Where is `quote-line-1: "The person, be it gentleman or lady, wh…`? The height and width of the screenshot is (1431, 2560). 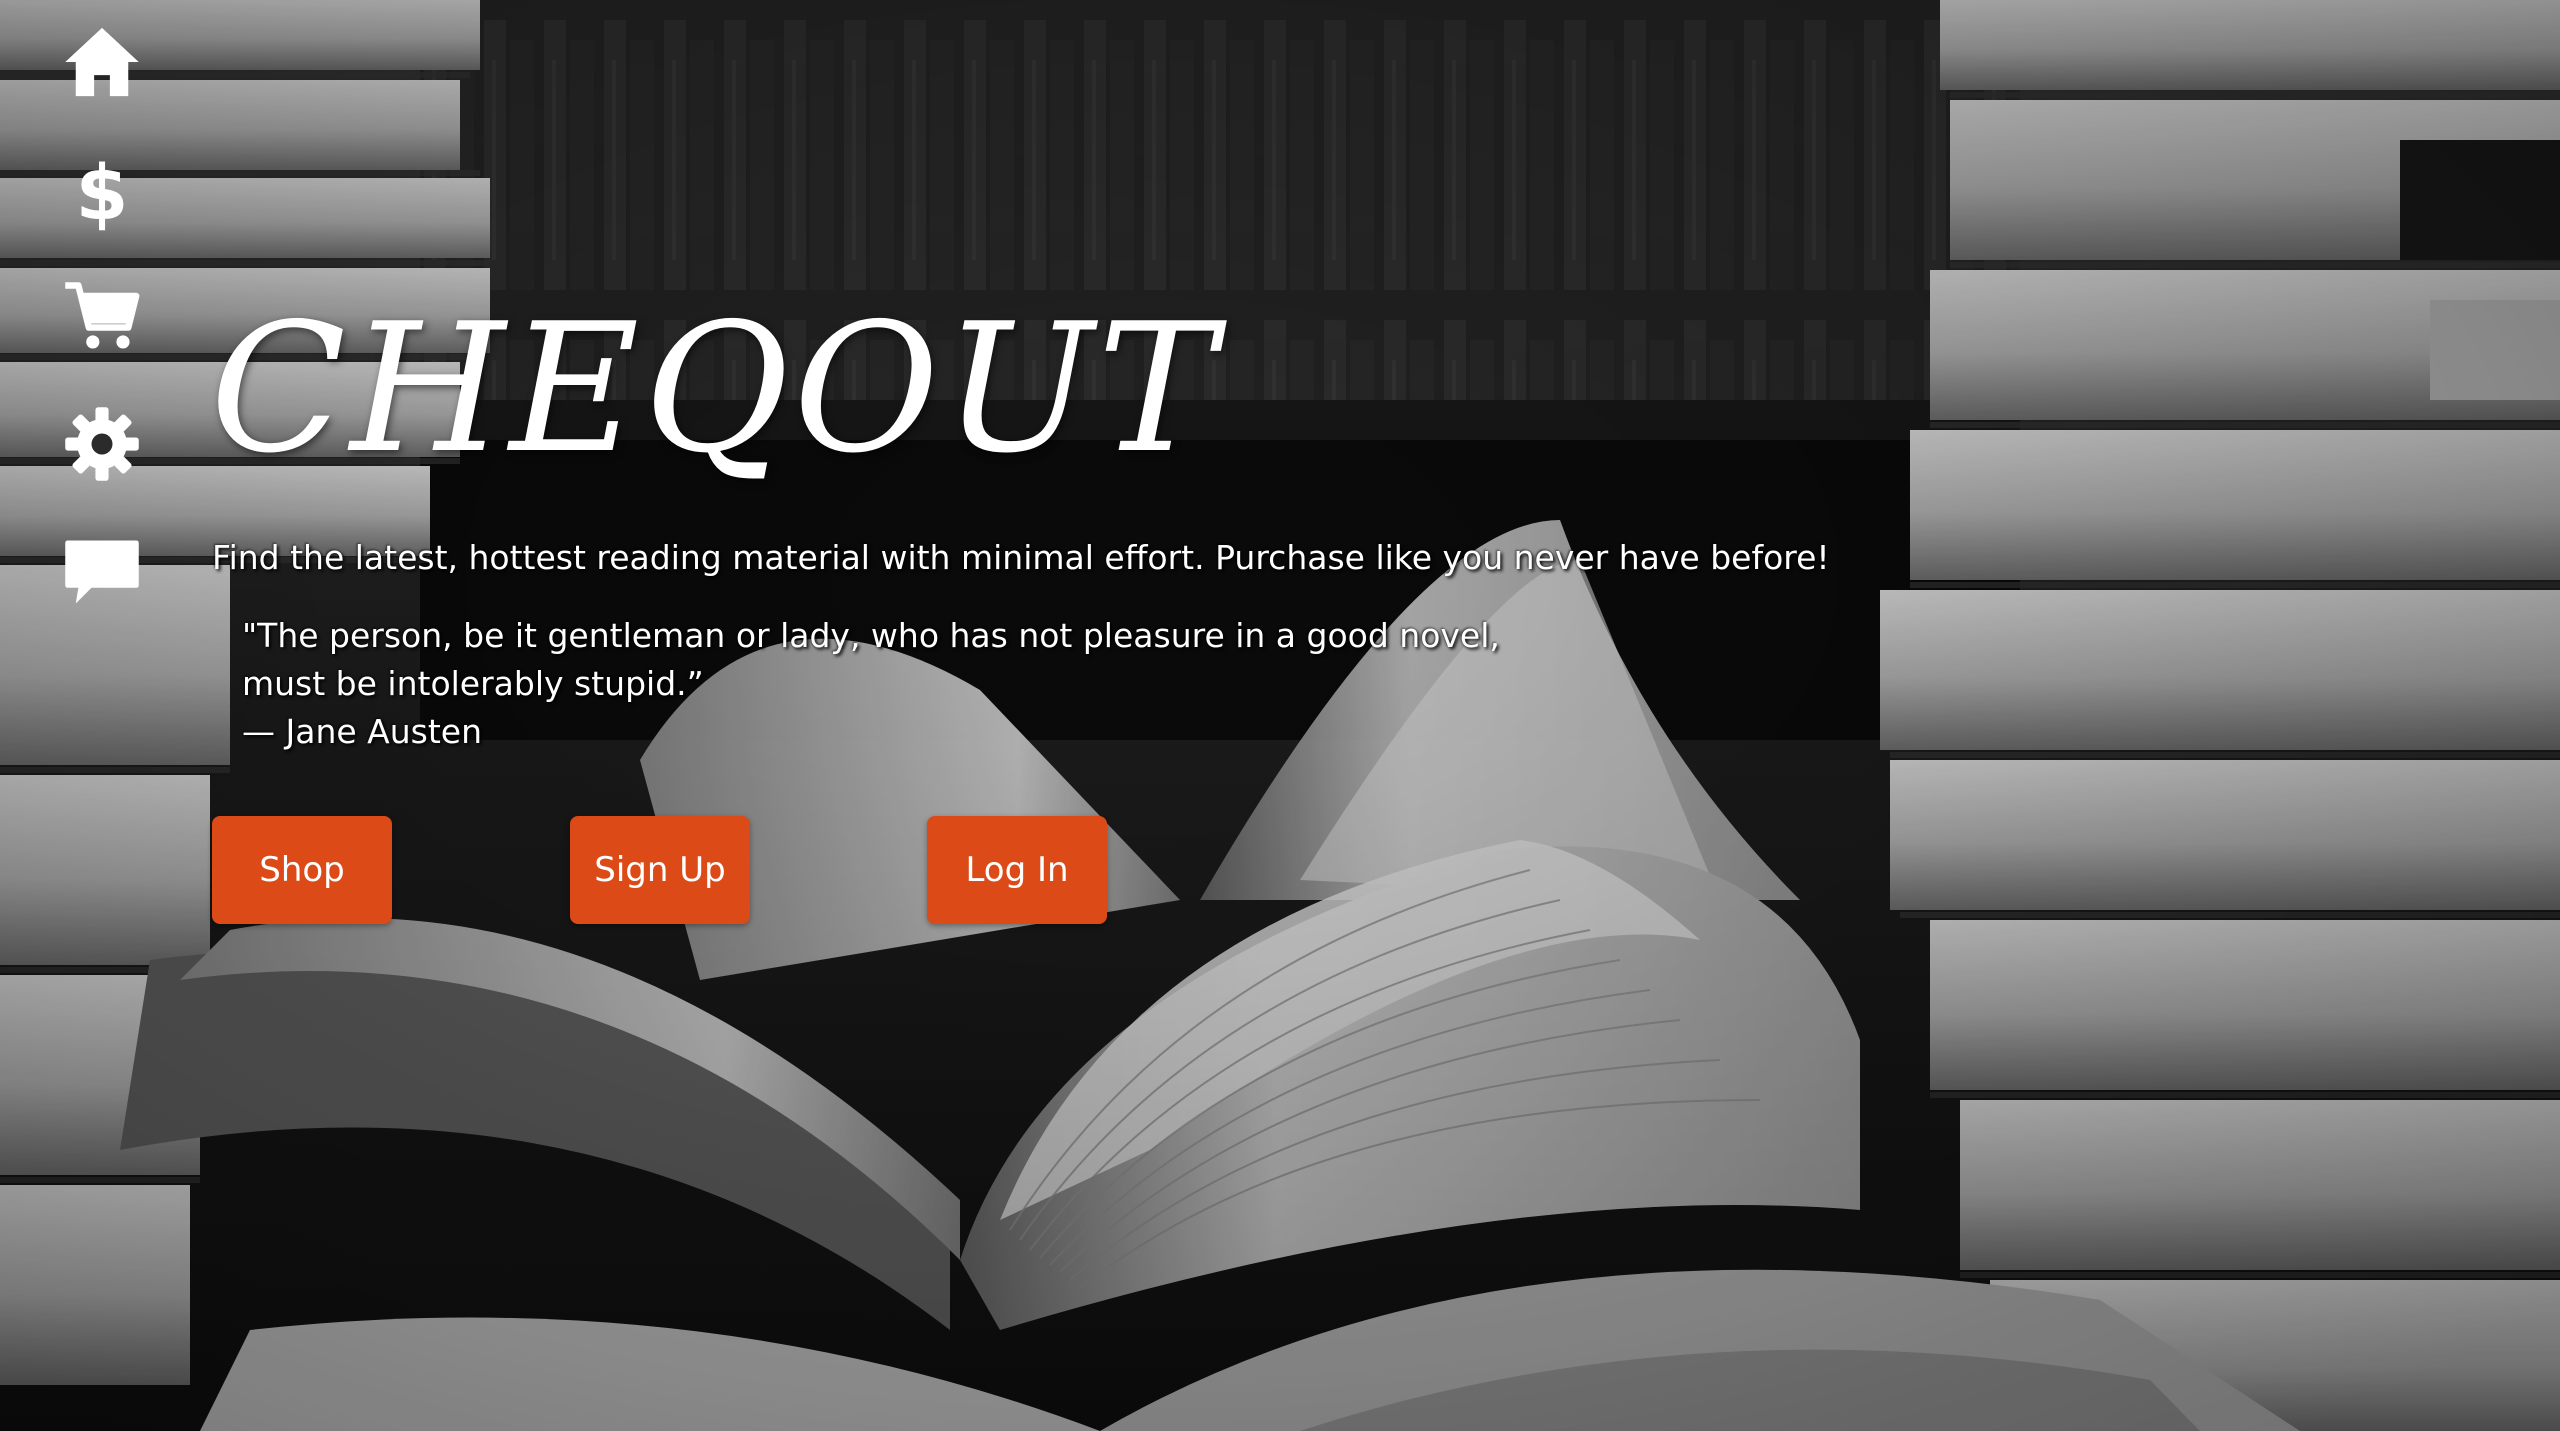 quote-line-1: "The person, be it gentleman or lady, wh… is located at coordinates (871, 635).